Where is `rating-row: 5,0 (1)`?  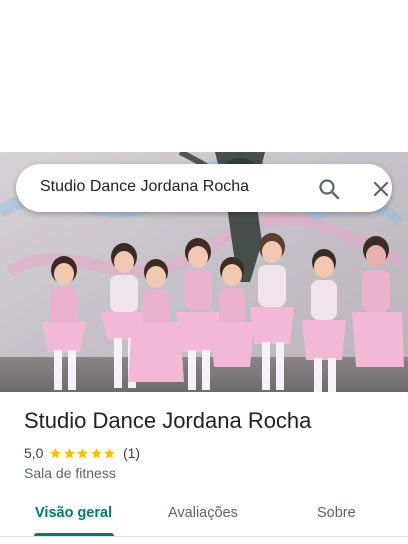
rating-row: 5,0 (1) is located at coordinates (82, 453).